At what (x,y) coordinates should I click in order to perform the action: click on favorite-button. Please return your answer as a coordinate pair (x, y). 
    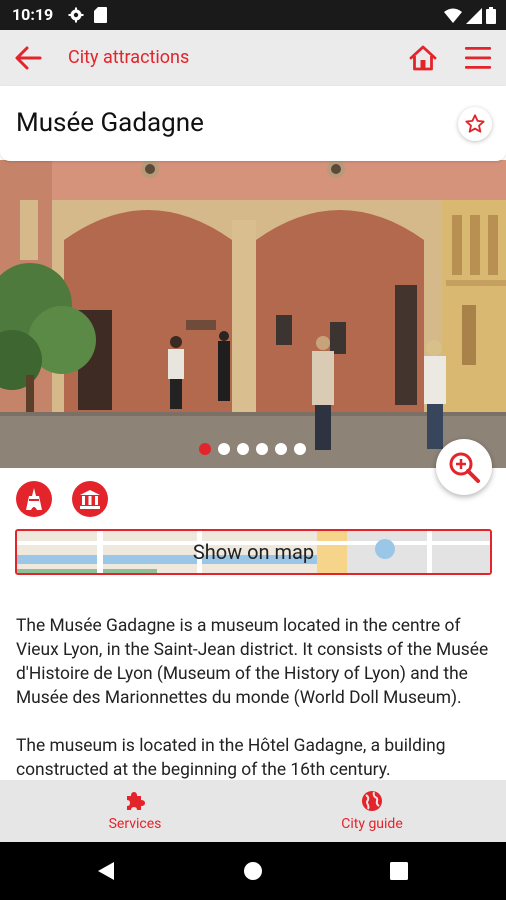
    Looking at the image, I should click on (475, 124).